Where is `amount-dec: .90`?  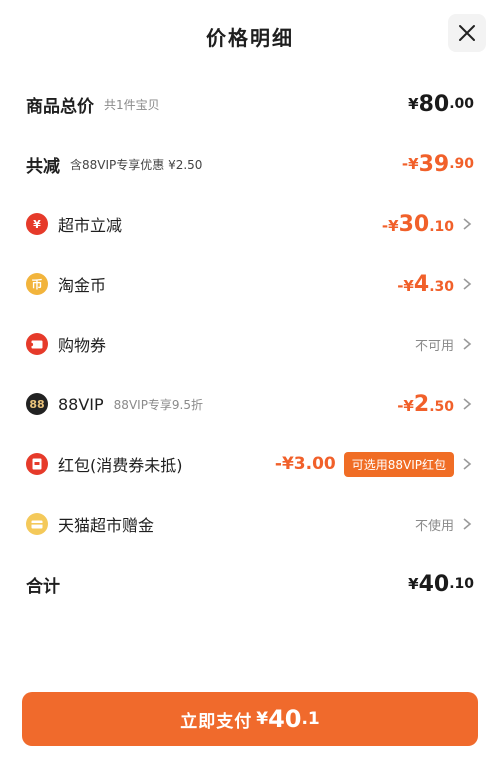 amount-dec: .90 is located at coordinates (461, 164).